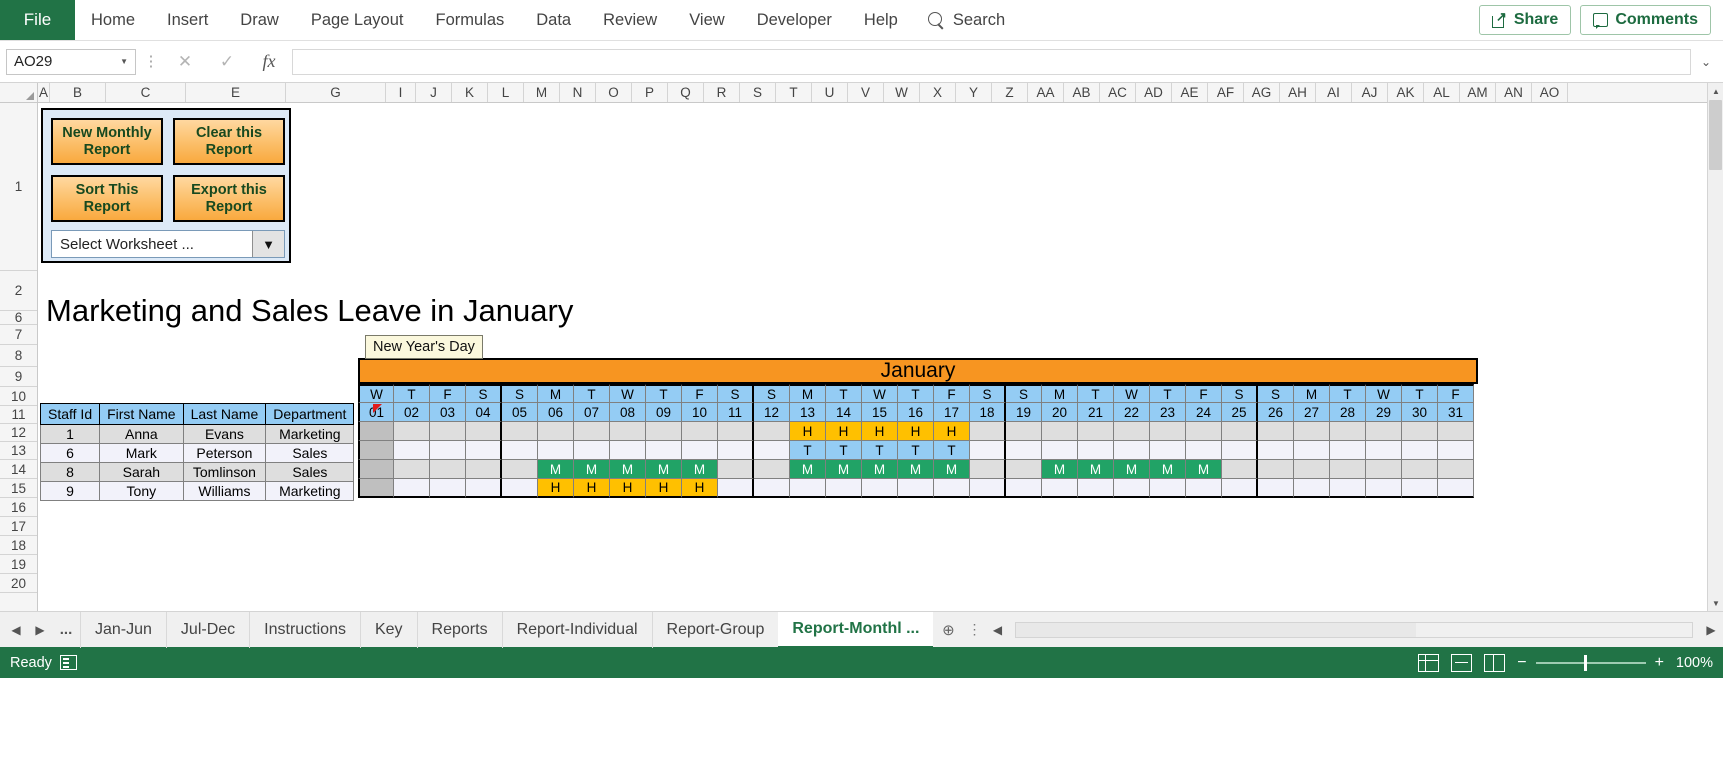  Describe the element at coordinates (18, 433) in the screenshot. I see `row-header-12: 12` at that location.